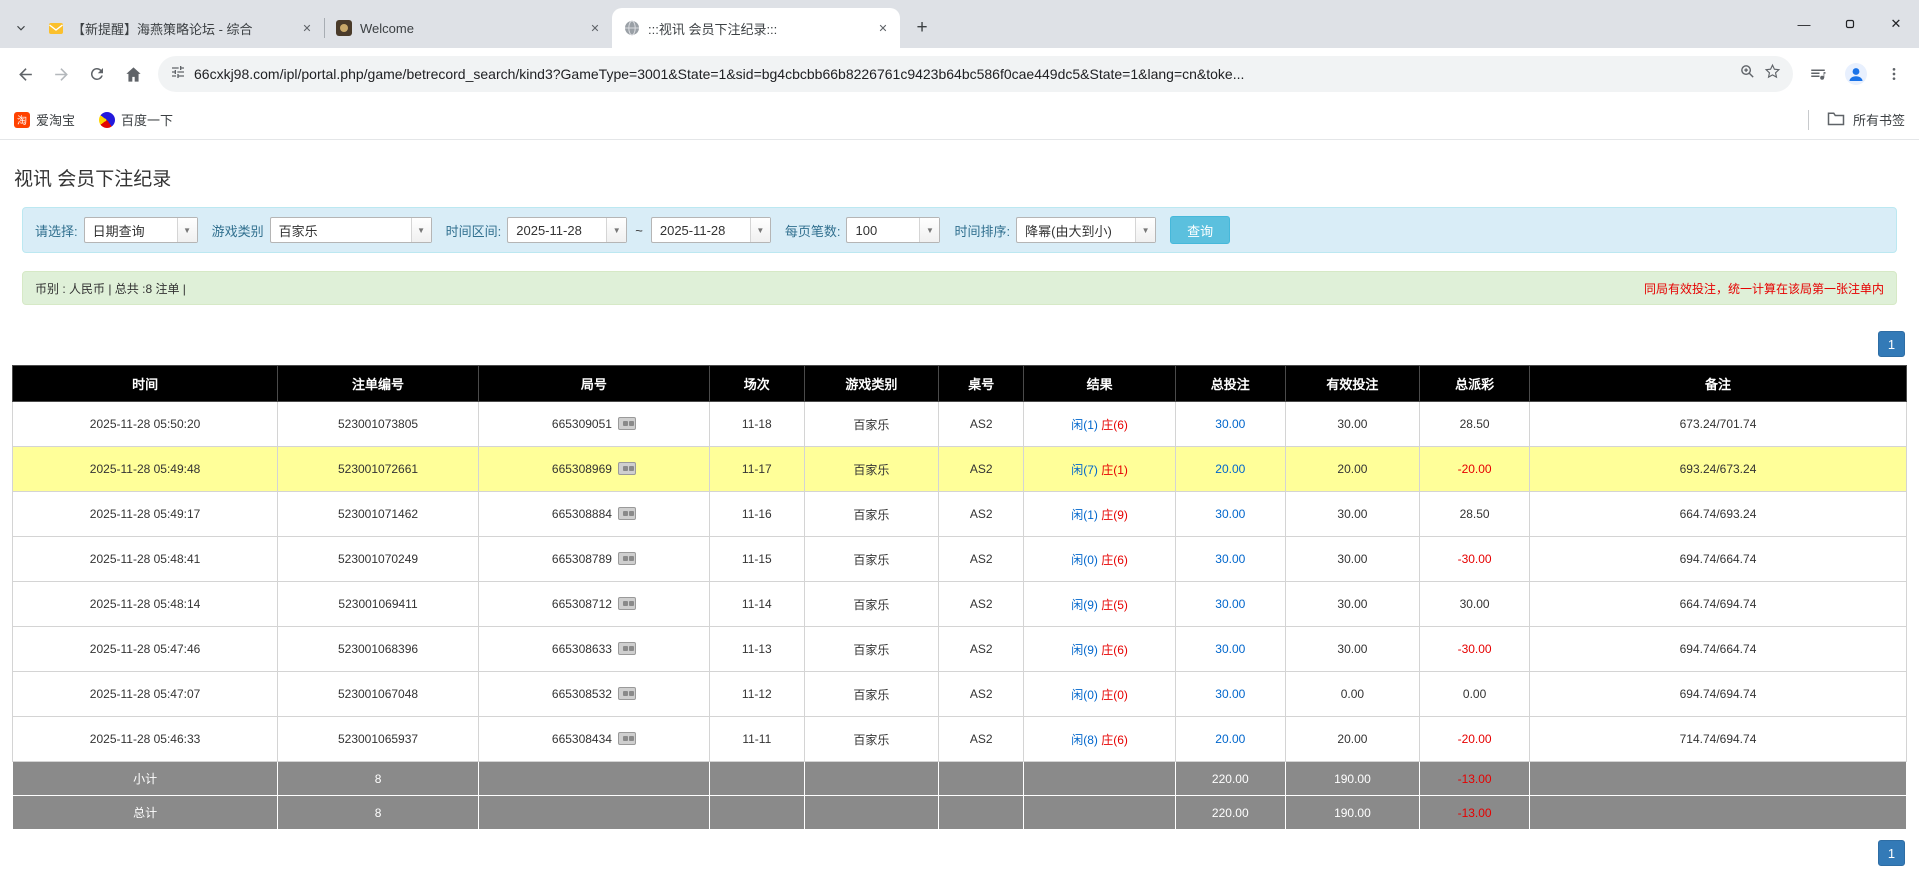  I want to click on tab-title: 【新提醒】海燕策略论坛 - 综合, so click(162, 29).